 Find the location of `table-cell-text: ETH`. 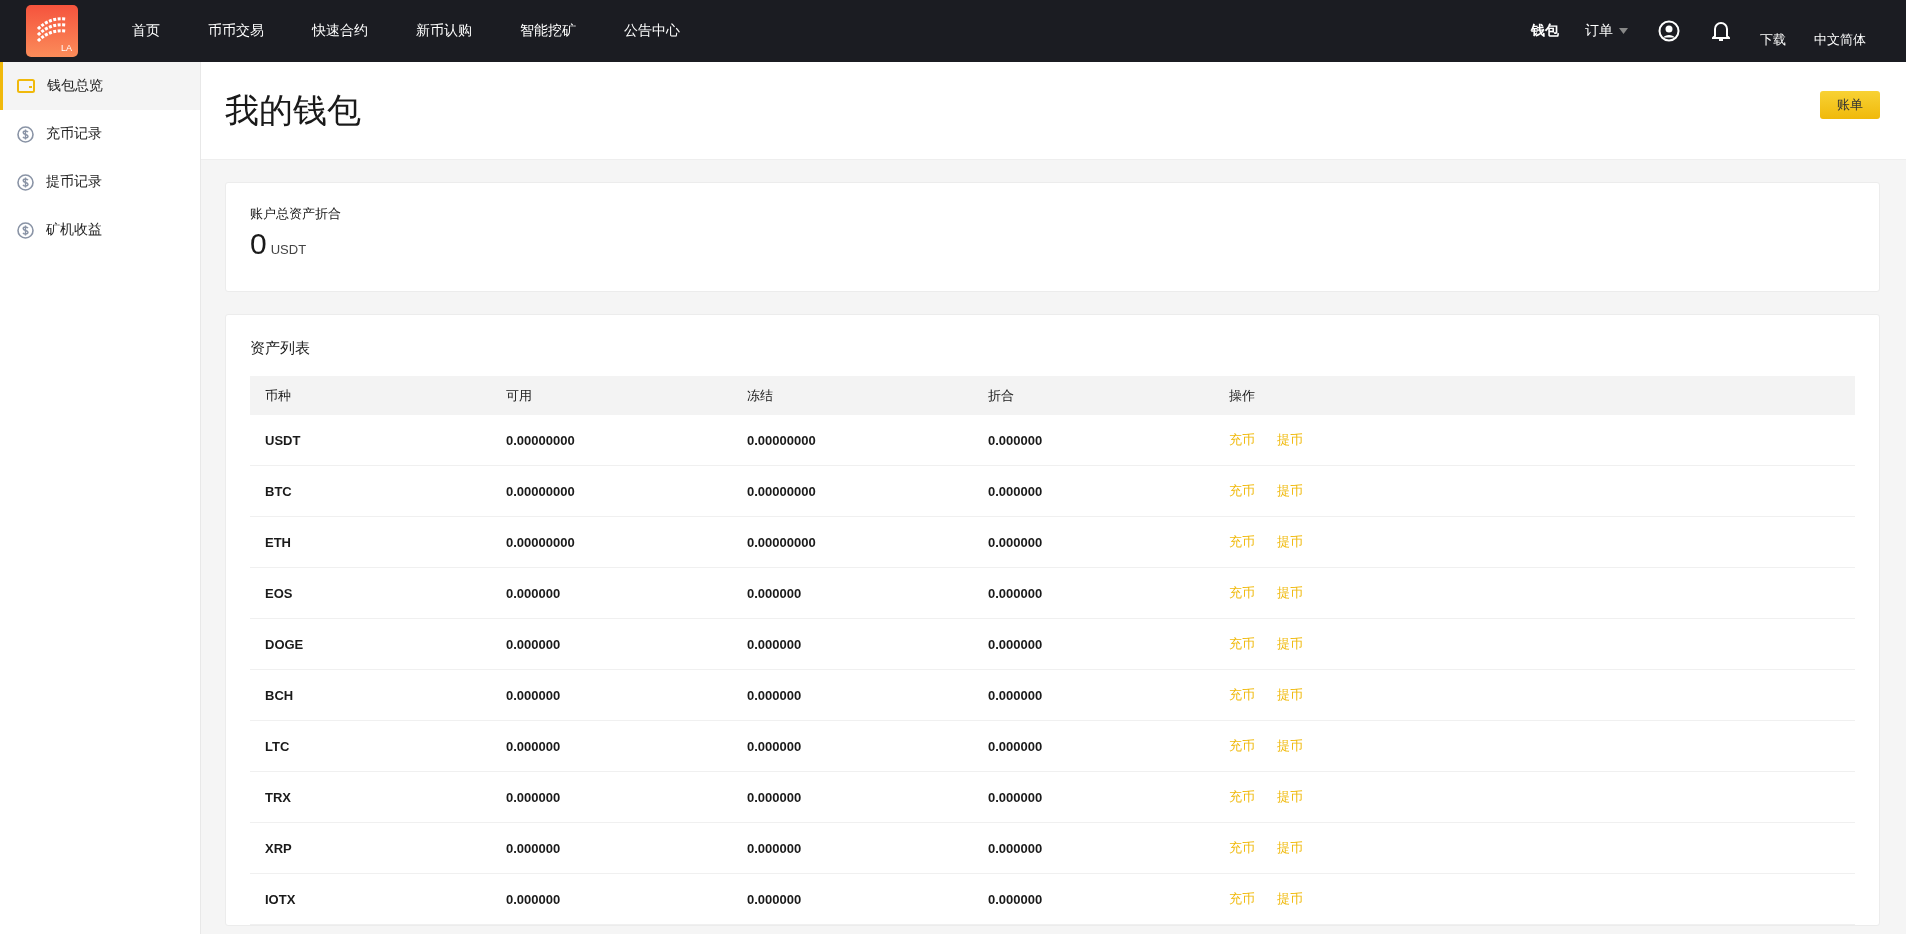

table-cell-text: ETH is located at coordinates (278, 542).